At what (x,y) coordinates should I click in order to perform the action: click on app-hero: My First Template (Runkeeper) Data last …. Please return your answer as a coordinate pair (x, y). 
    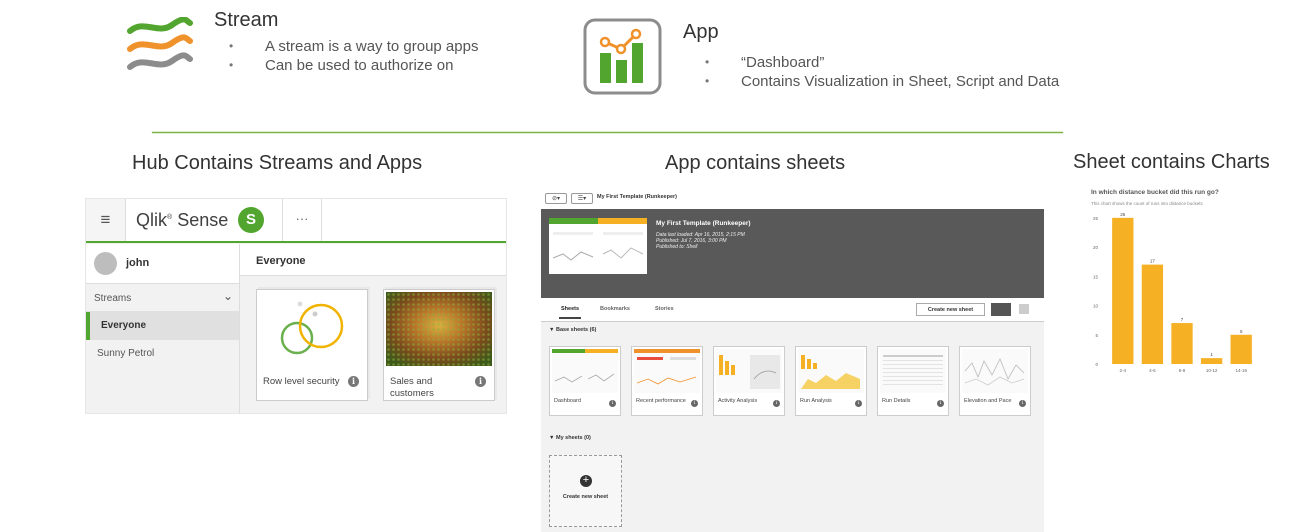
    Looking at the image, I should click on (792, 253).